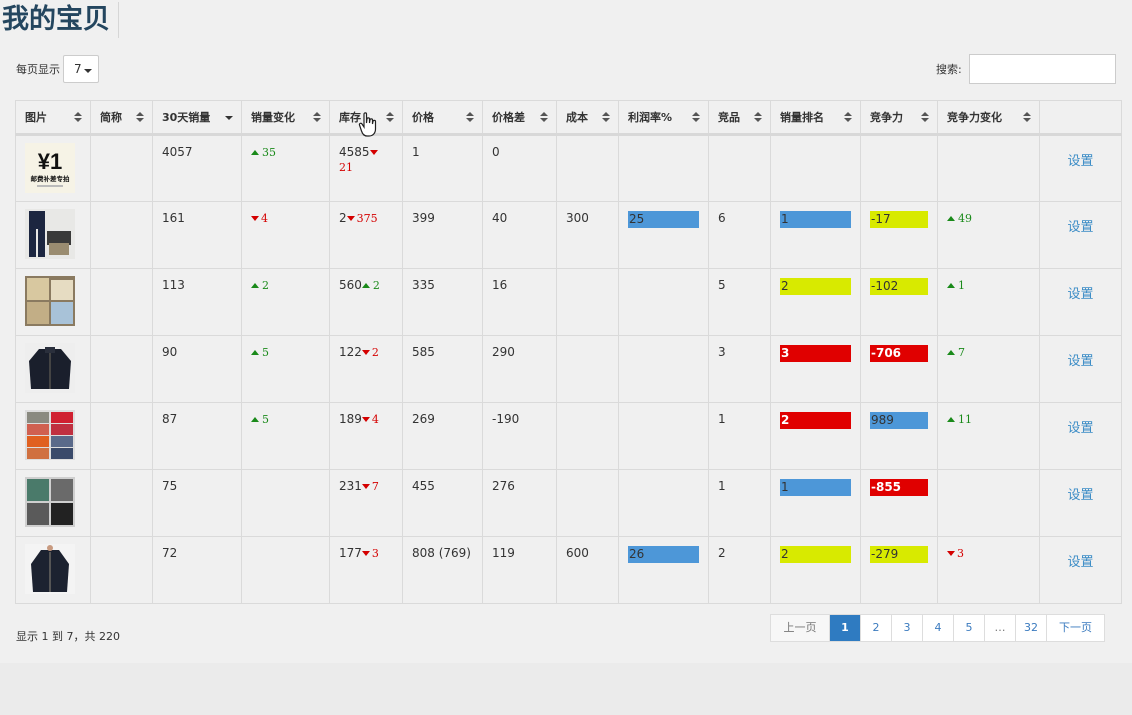  I want to click on cell-competitiveness-change: 1, so click(988, 302).